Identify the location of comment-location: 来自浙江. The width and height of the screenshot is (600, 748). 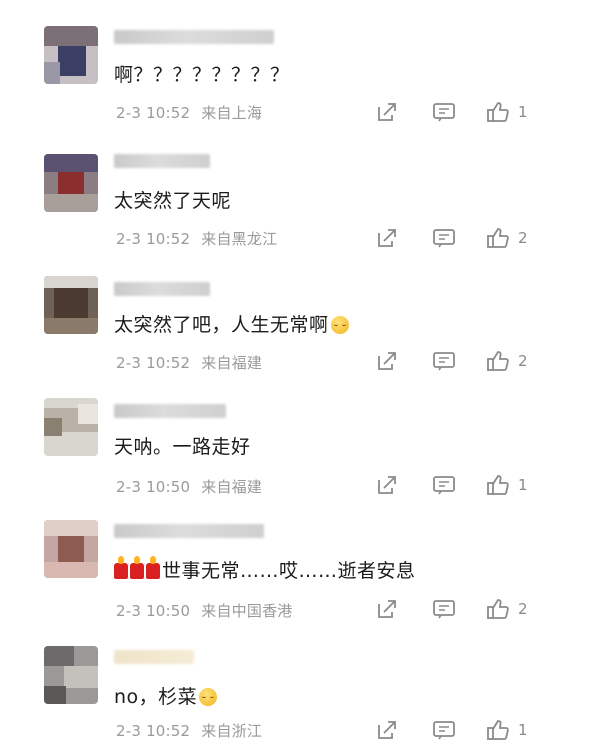
(232, 731).